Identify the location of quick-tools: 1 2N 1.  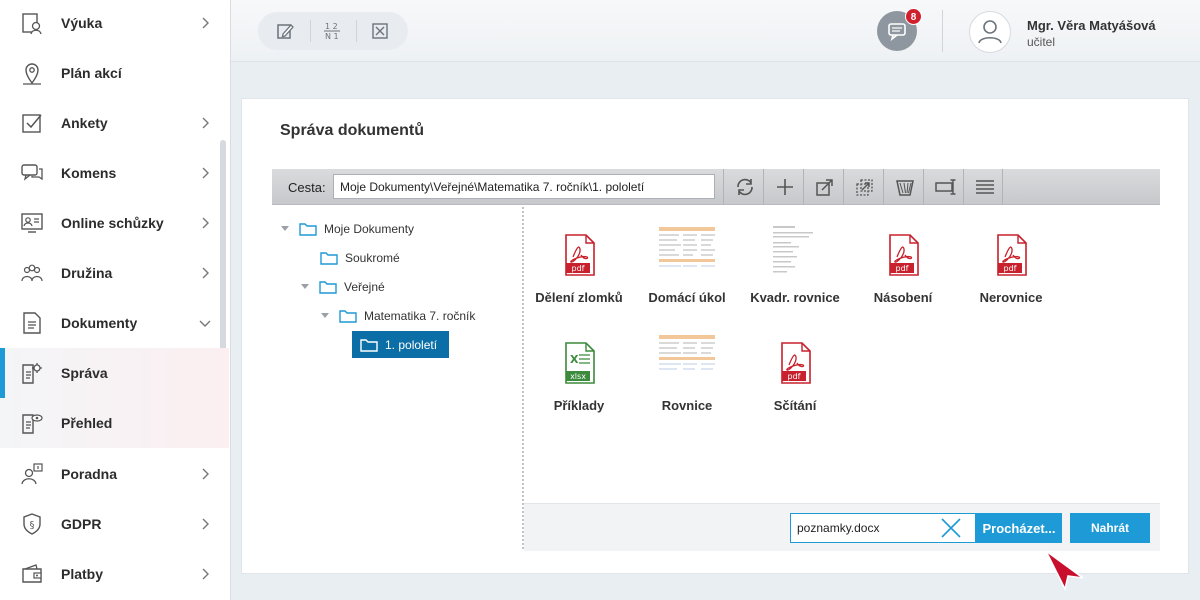
(333, 31).